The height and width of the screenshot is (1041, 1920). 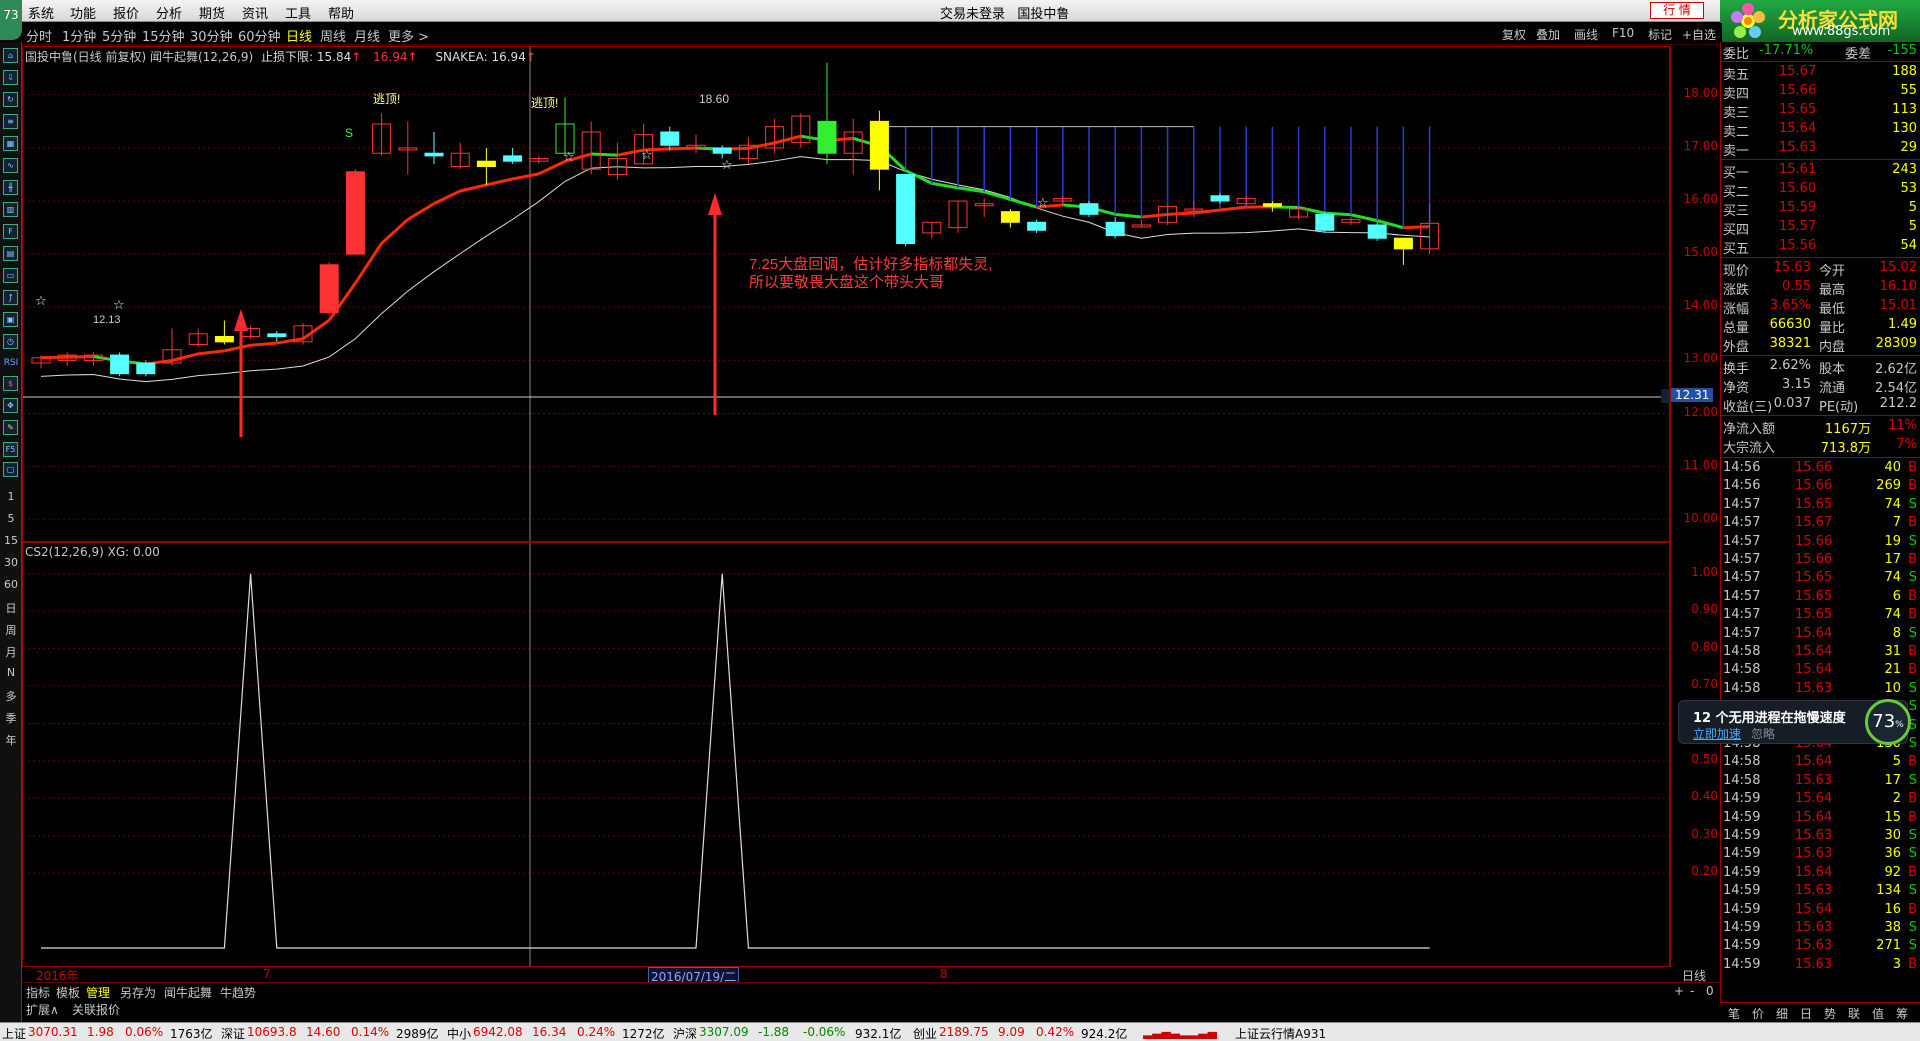 What do you see at coordinates (10, 99) in the screenshot?
I see `refresh-icon: ↻` at bounding box center [10, 99].